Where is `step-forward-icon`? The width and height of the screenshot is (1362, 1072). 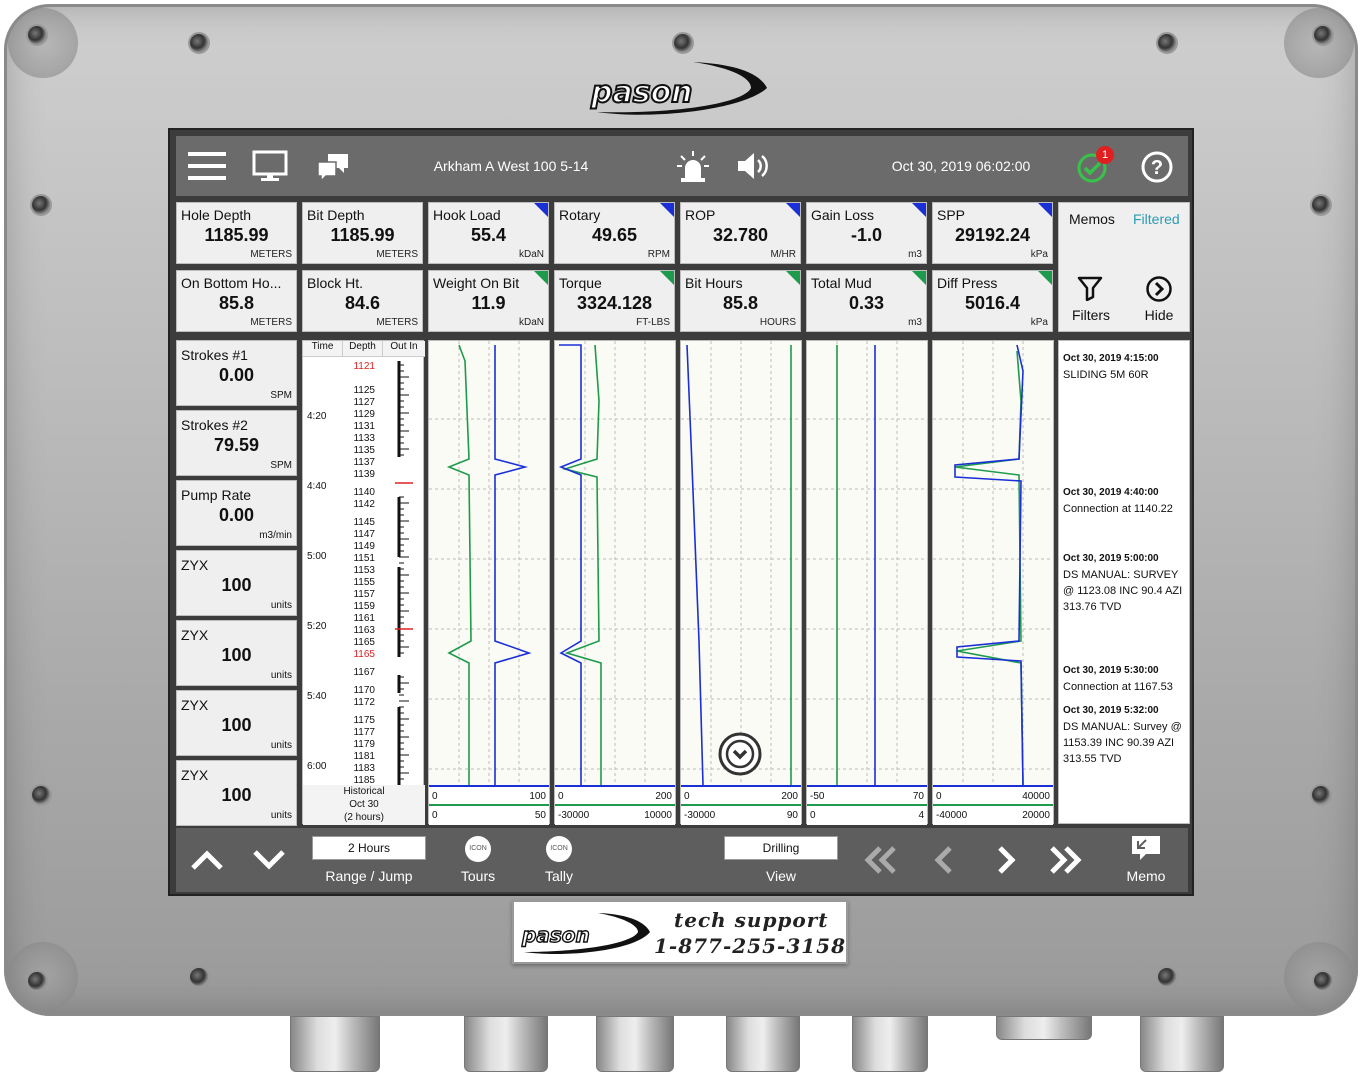
step-forward-icon is located at coordinates (1006, 862).